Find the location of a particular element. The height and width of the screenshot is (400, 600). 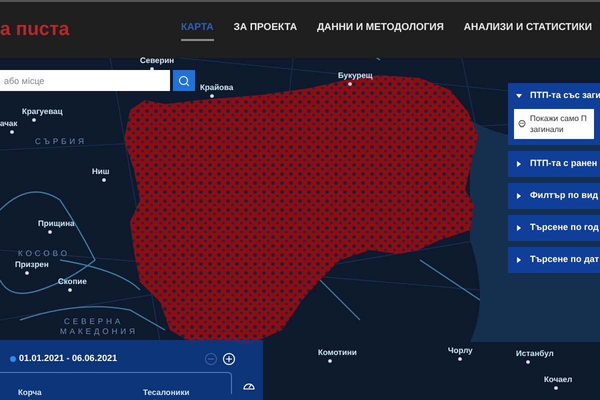

zoom-in-button is located at coordinates (229, 358).